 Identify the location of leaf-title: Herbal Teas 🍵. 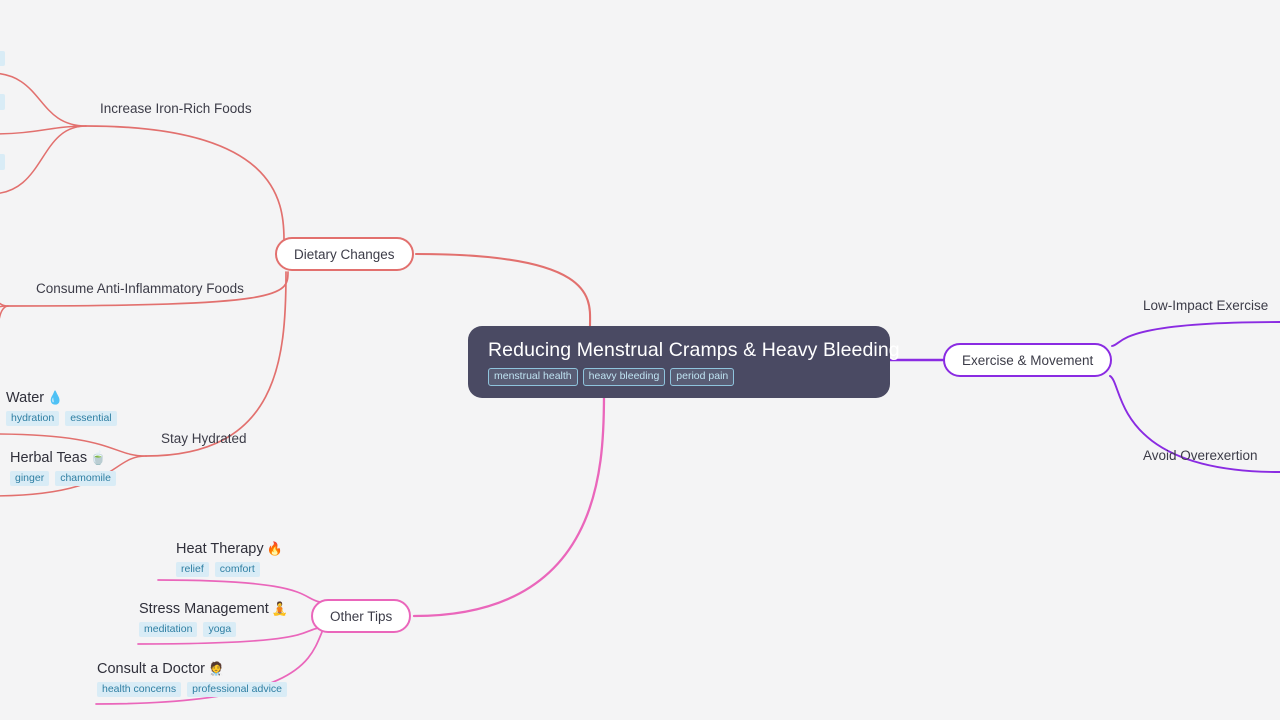
(58, 458).